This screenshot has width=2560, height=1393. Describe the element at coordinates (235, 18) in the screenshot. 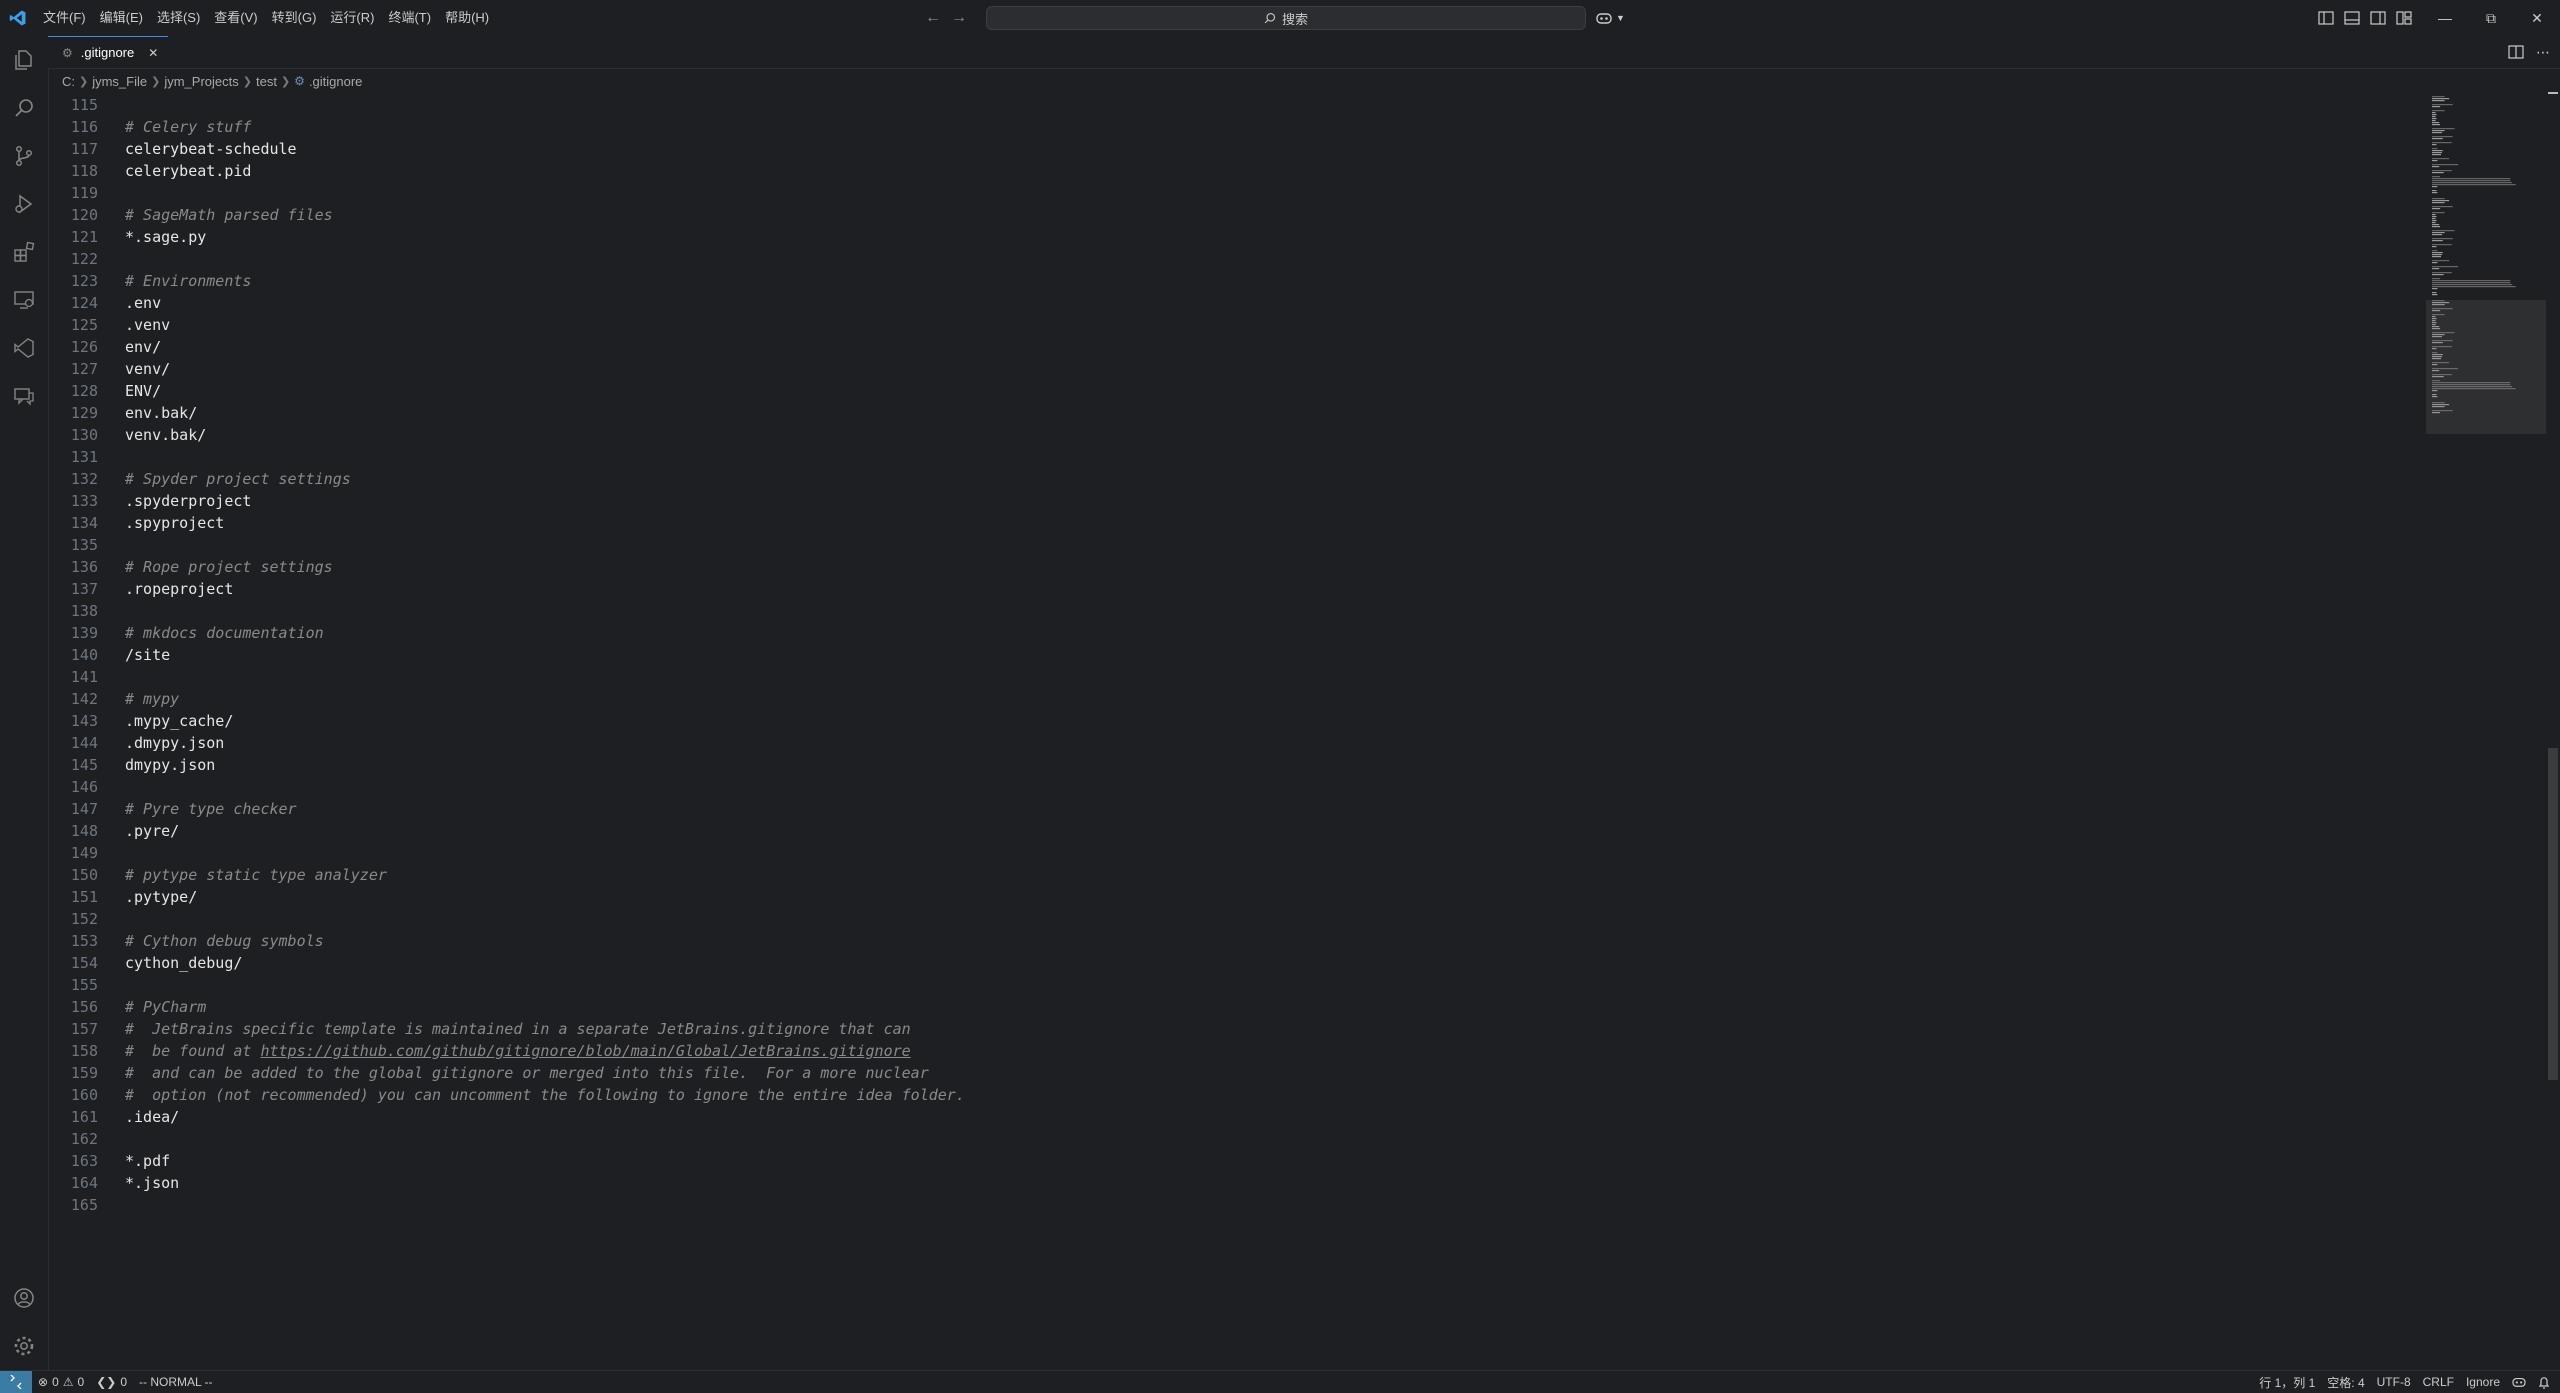

I see `menu-item: 查看(V)` at that location.